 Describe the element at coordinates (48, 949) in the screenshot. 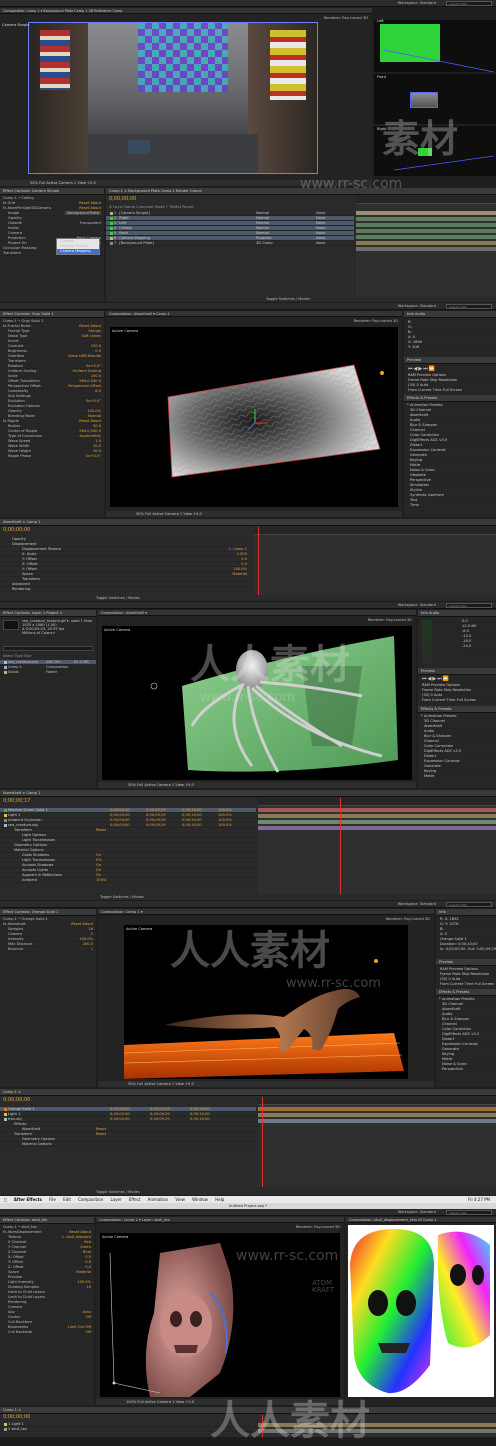

I see `effect-row: Bounces 1` at that location.